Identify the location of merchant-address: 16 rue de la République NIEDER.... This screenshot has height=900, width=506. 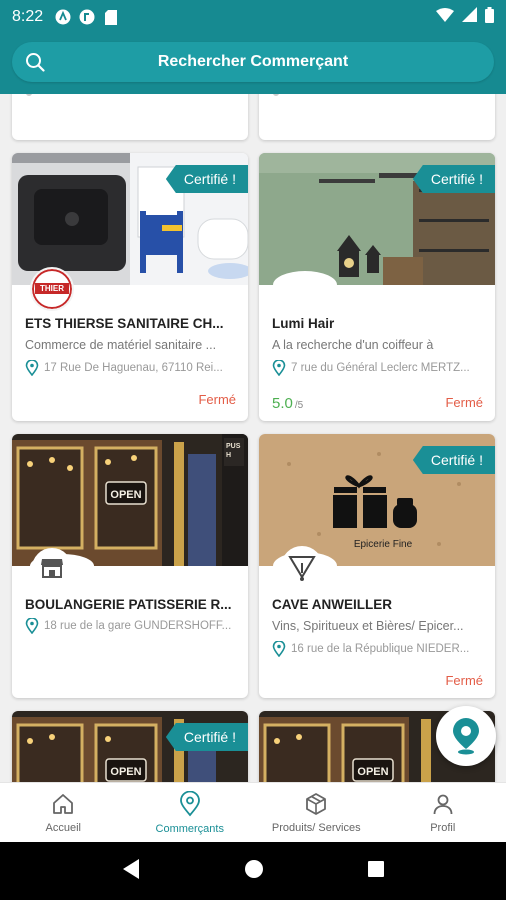
(378, 649).